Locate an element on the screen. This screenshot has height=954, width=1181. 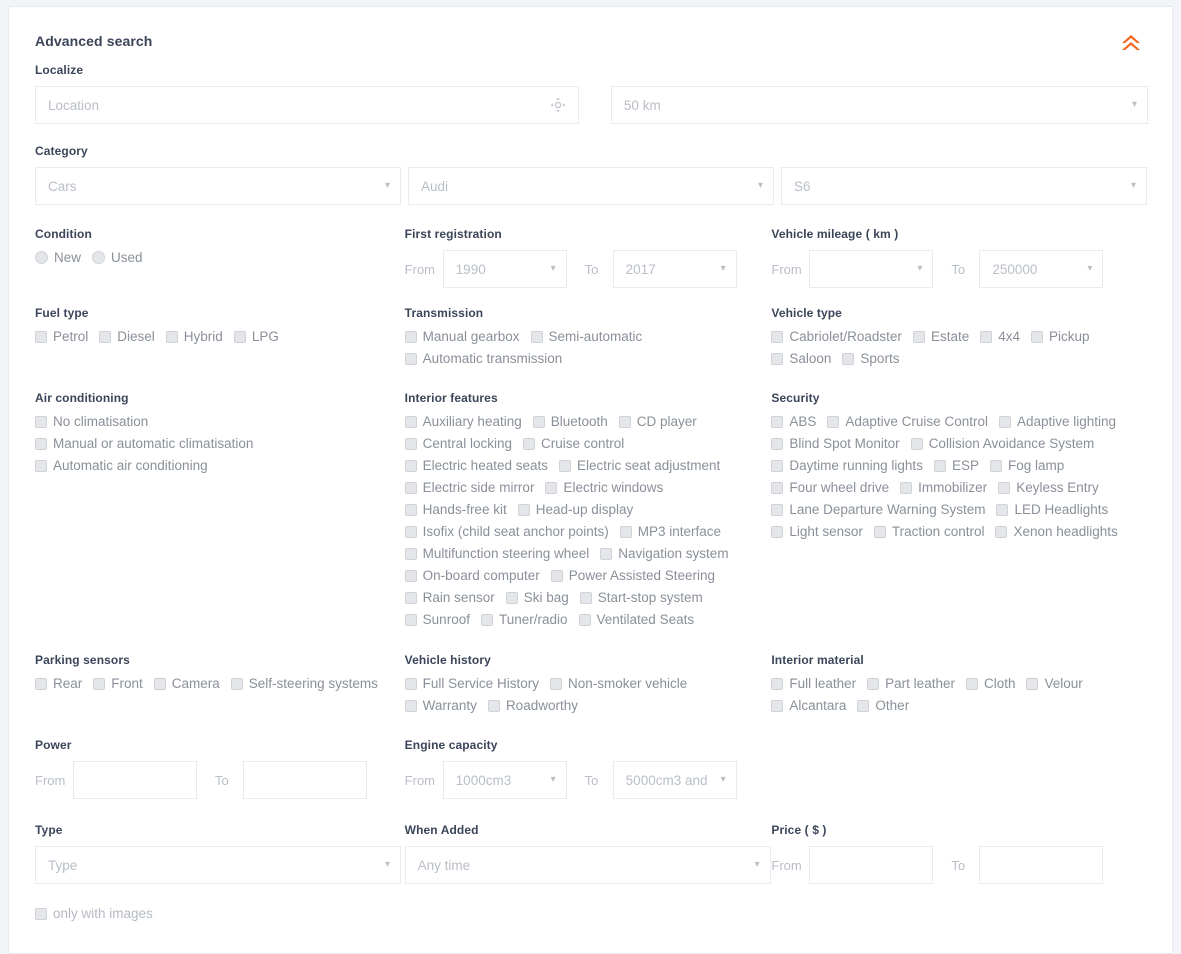
category-model-select: S6 is located at coordinates (964, 186).